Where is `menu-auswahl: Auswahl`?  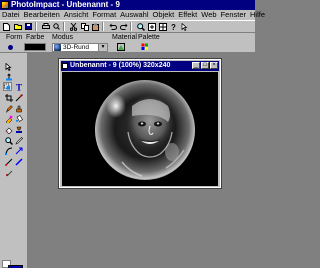
menu-auswahl: Auswahl is located at coordinates (134, 15).